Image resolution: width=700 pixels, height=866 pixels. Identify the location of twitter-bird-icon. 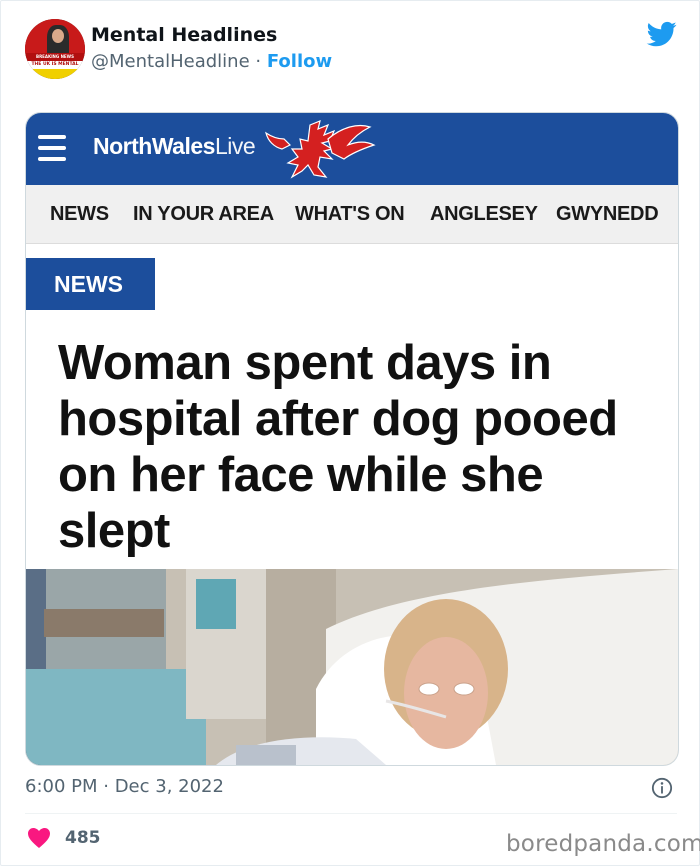
(662, 34).